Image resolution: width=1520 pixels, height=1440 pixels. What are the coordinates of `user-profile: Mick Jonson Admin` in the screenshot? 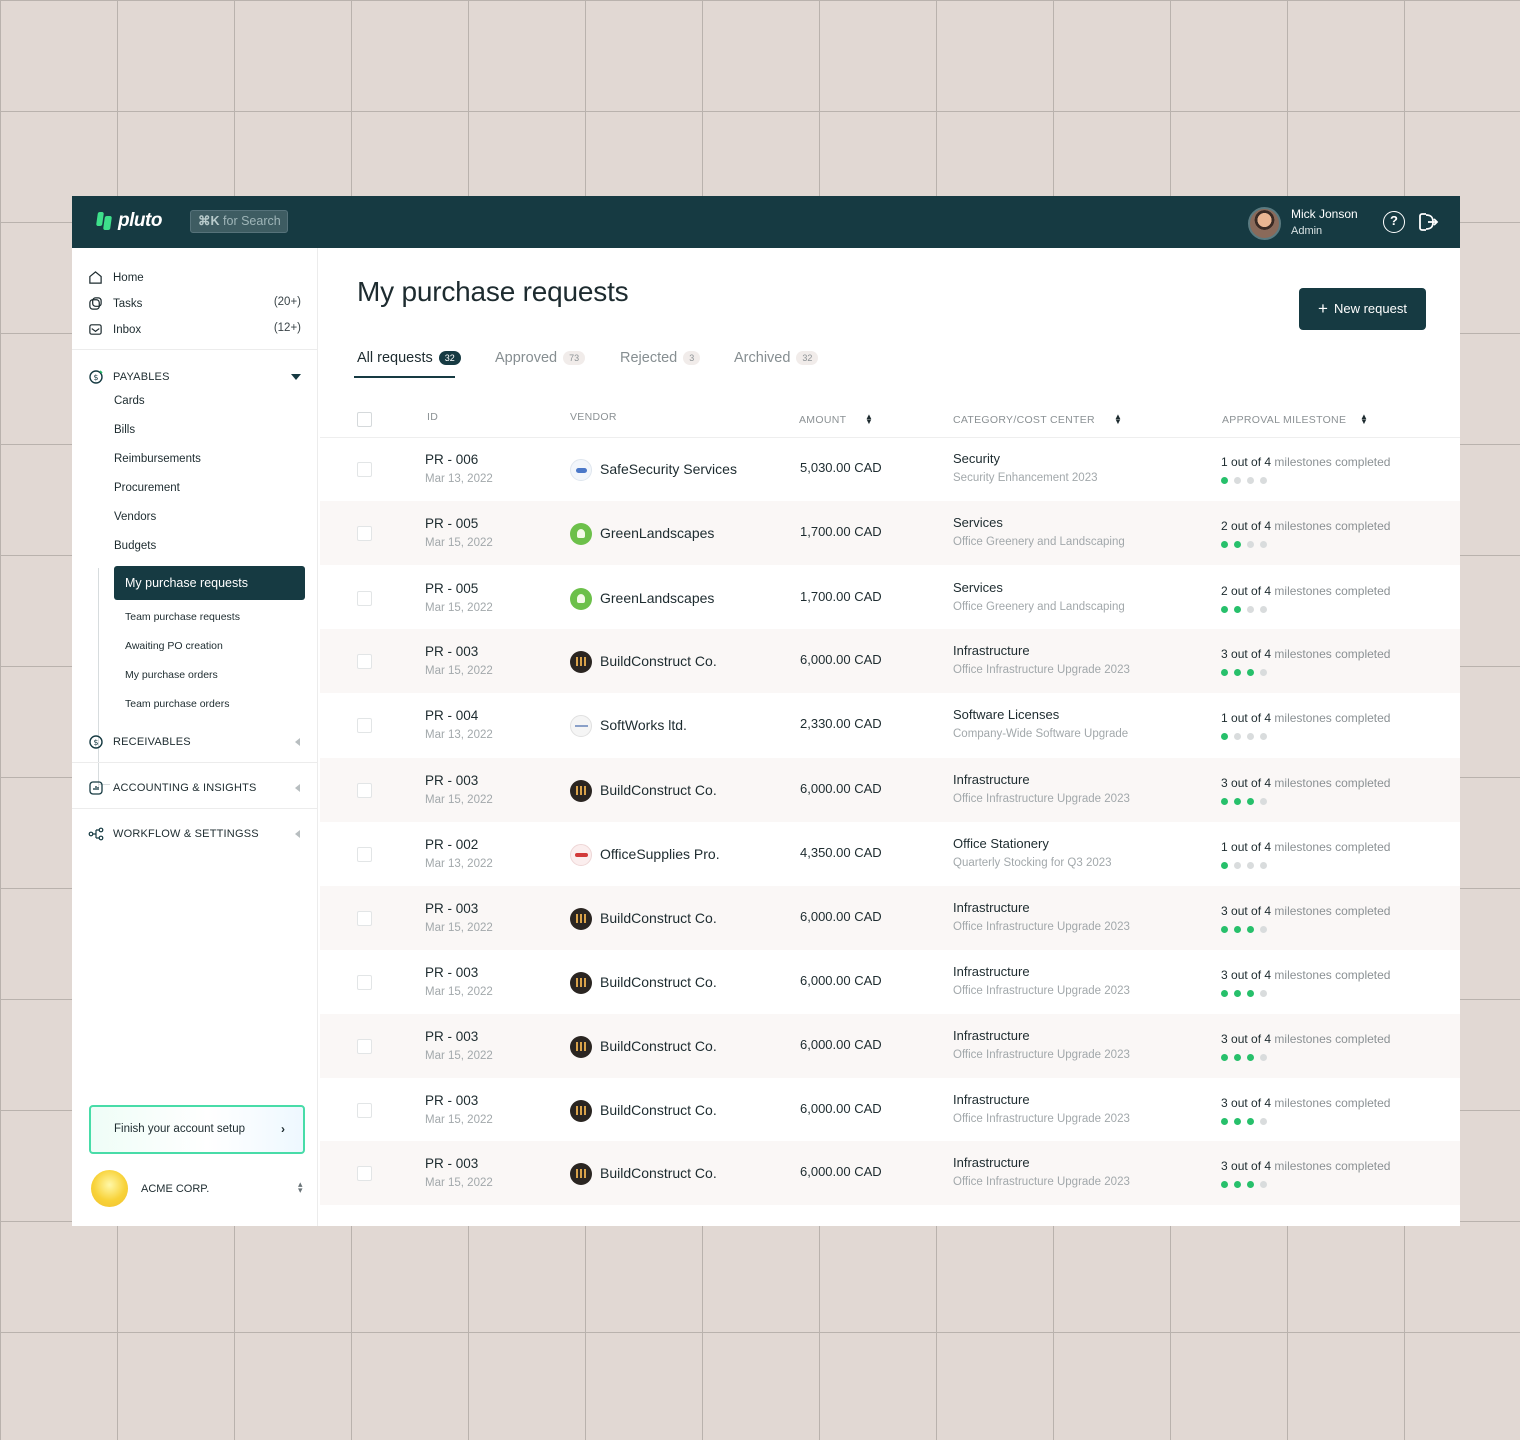 It's located at (1303, 223).